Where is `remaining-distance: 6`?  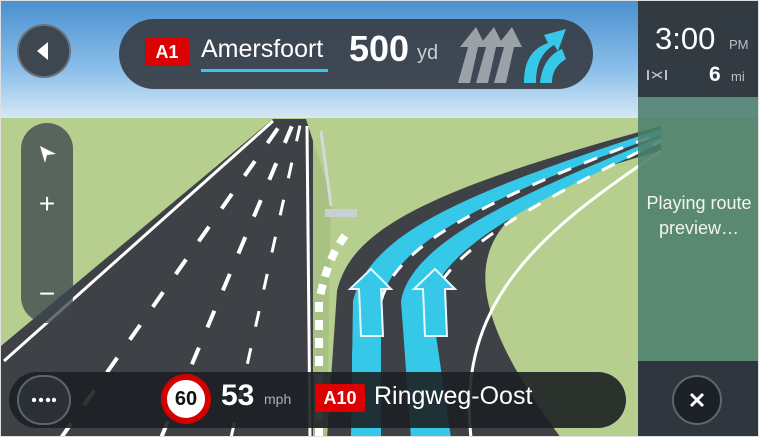
remaining-distance: 6 is located at coordinates (715, 74).